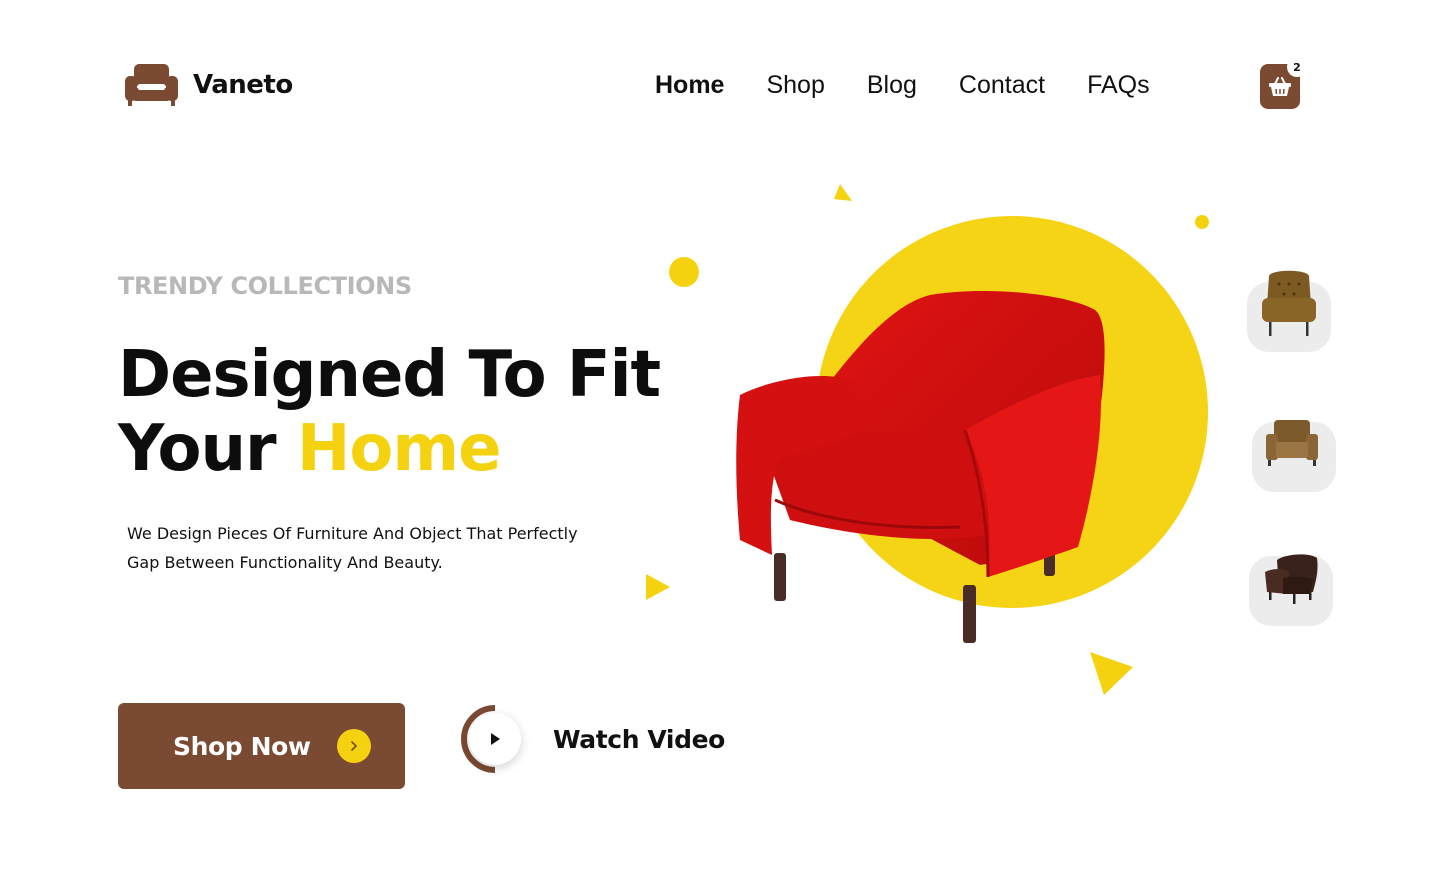 Image resolution: width=1440 pixels, height=876 pixels. What do you see at coordinates (1292, 443) in the screenshot?
I see `club-chair-icon` at bounding box center [1292, 443].